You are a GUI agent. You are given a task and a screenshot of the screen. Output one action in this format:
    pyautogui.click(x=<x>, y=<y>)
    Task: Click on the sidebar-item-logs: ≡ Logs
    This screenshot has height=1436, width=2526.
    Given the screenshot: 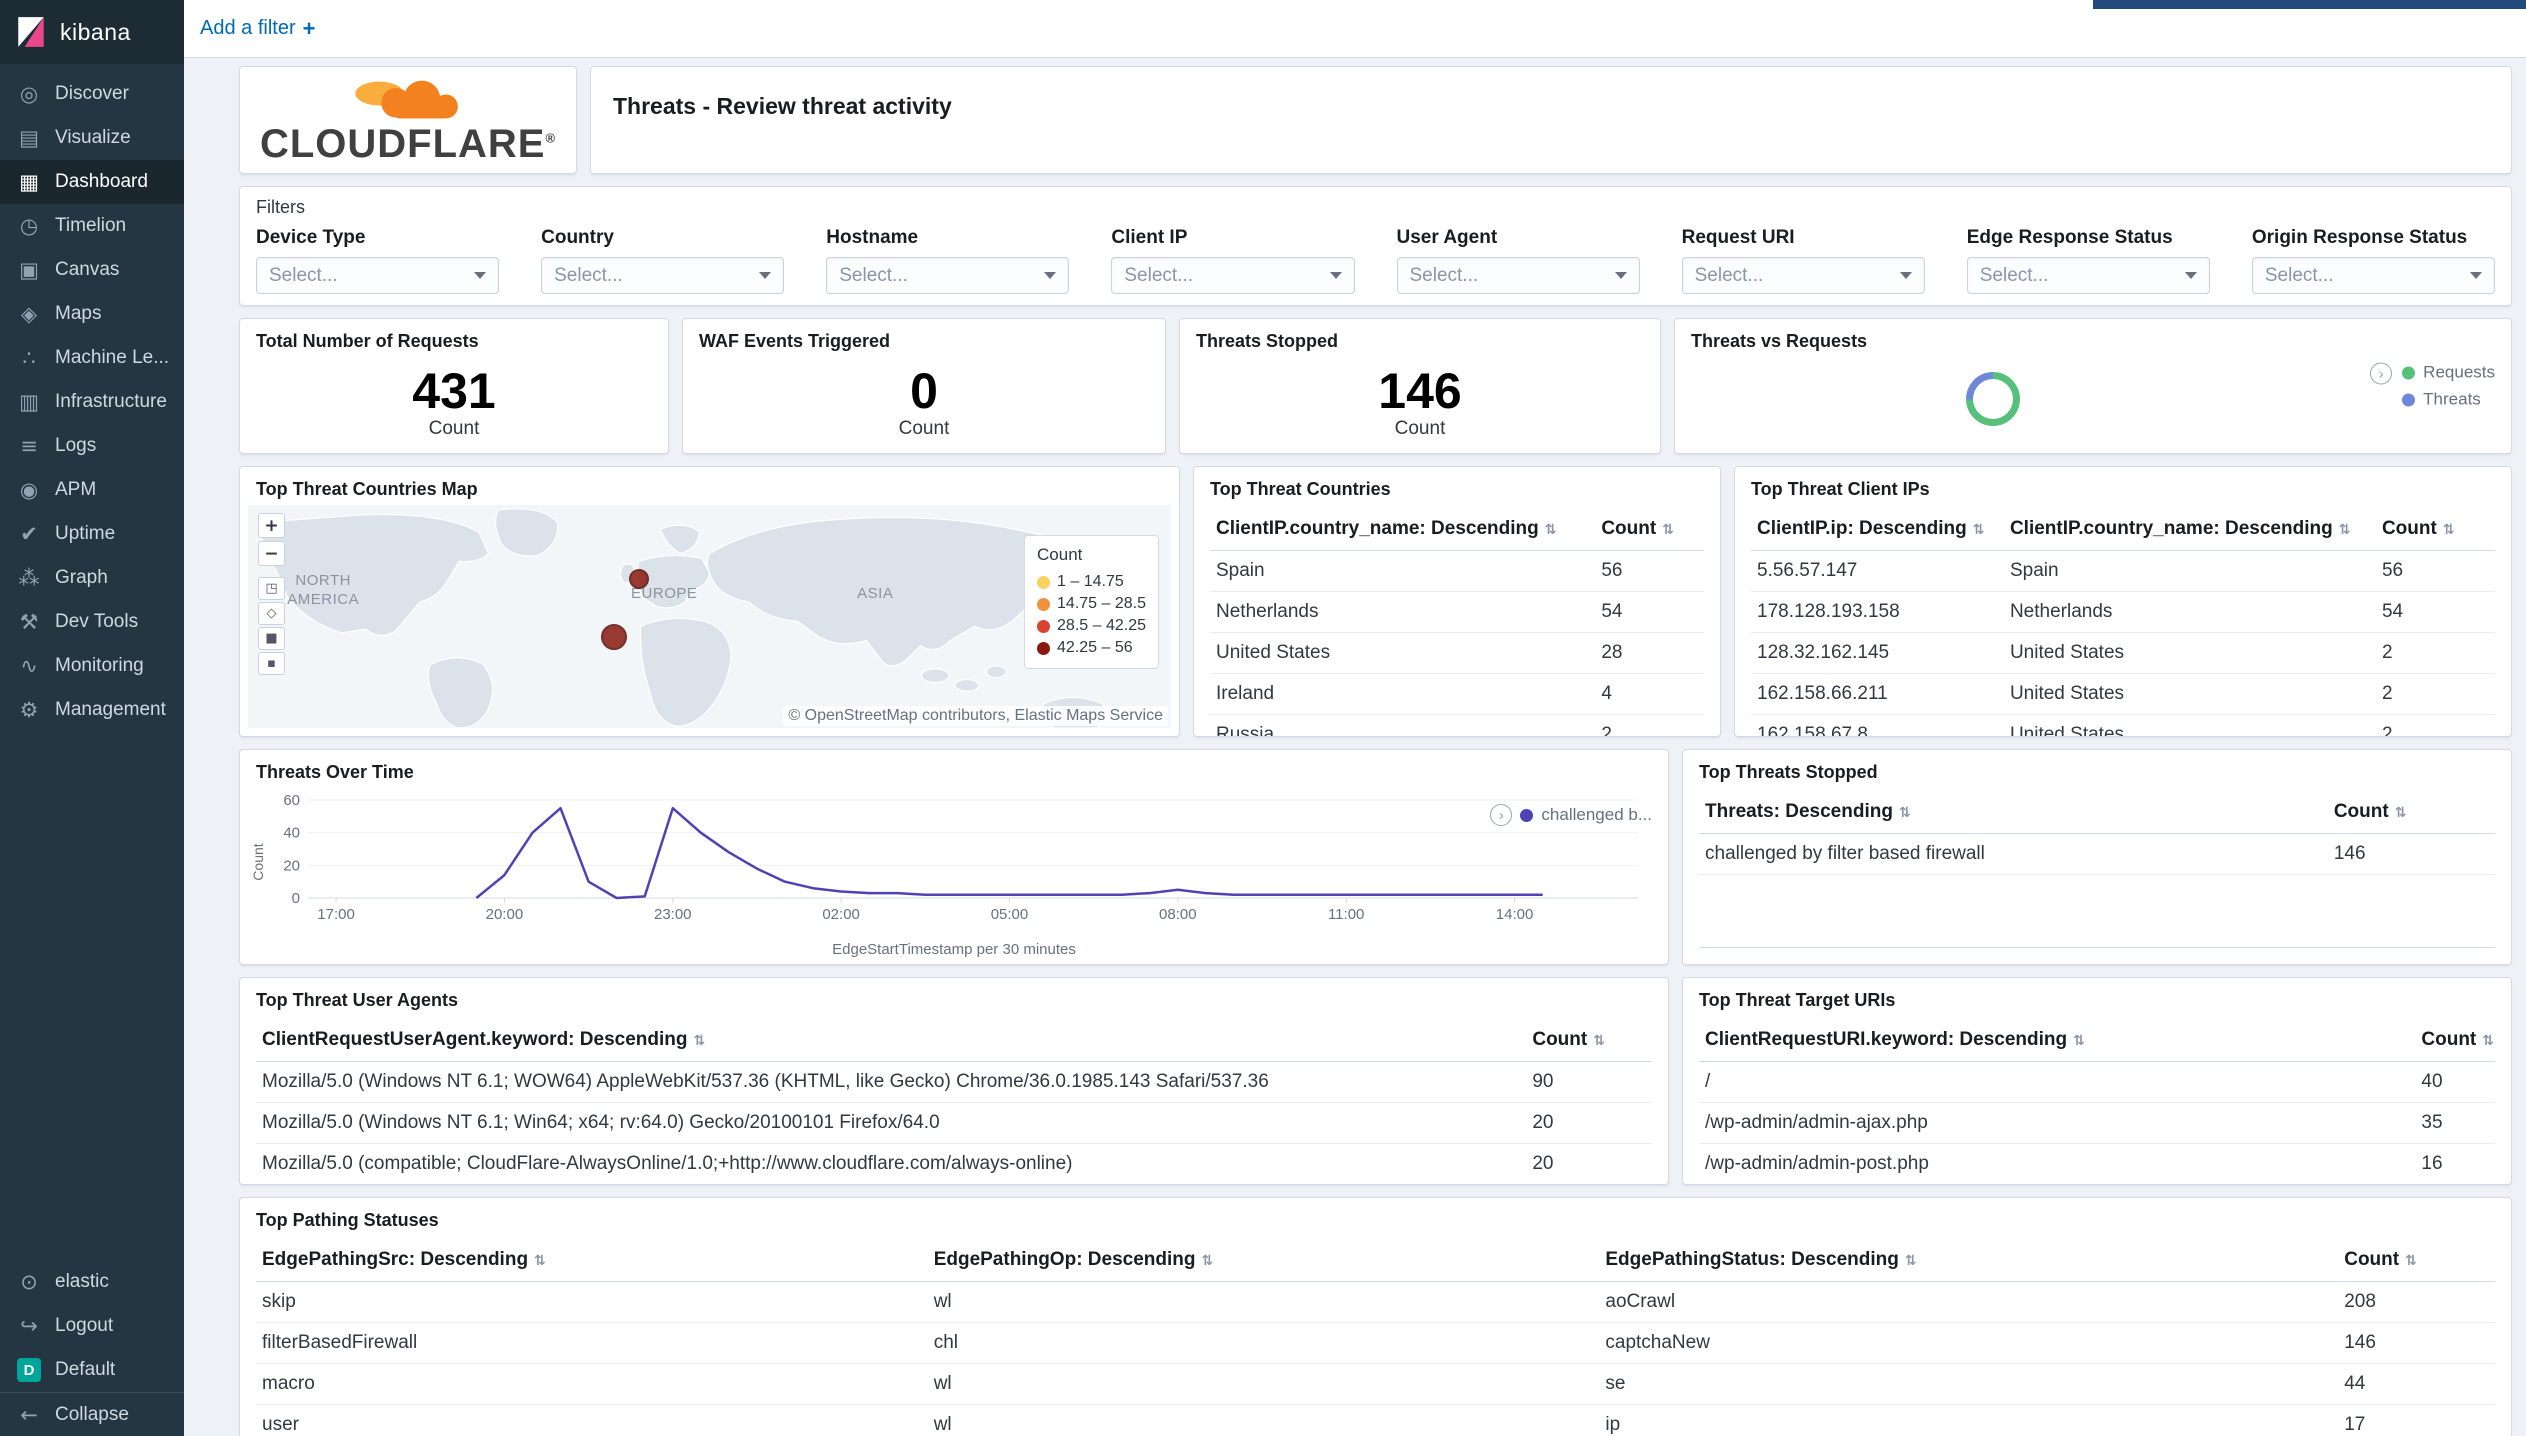 What is the action you would take?
    pyautogui.click(x=92, y=446)
    